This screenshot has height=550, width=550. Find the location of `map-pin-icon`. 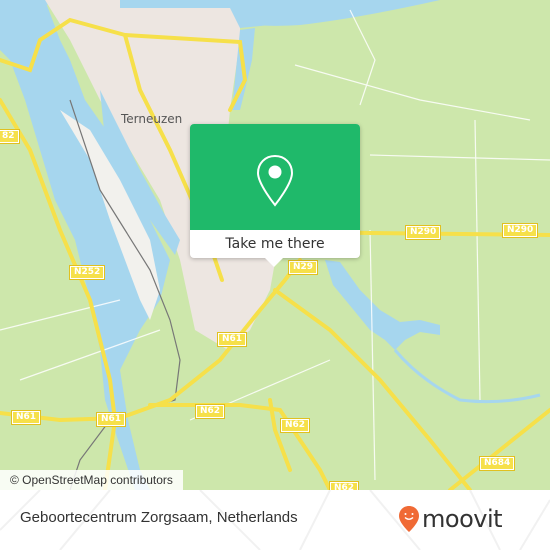

map-pin-icon is located at coordinates (275, 180).